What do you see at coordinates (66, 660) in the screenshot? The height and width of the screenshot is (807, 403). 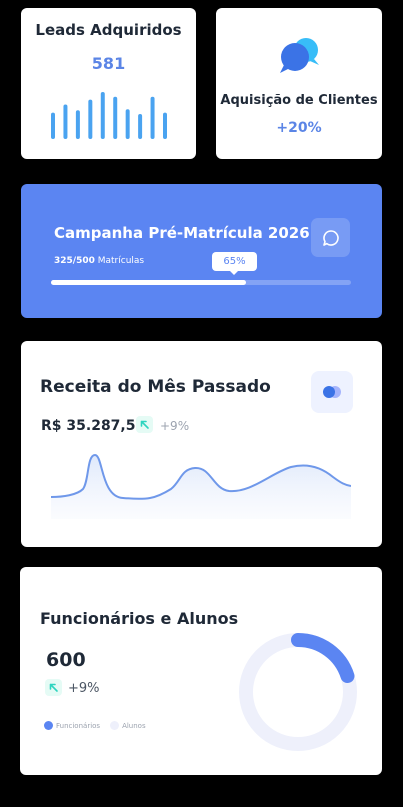 I see `staff-value: 600` at bounding box center [66, 660].